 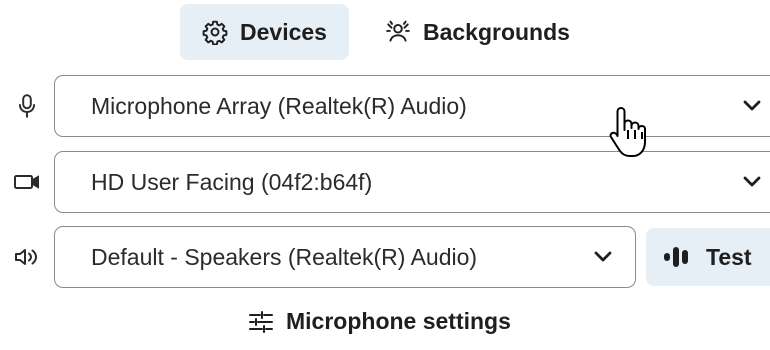 I want to click on speaker-select: Default - Speakers (Realtek(R) Audio), so click(x=345, y=257).